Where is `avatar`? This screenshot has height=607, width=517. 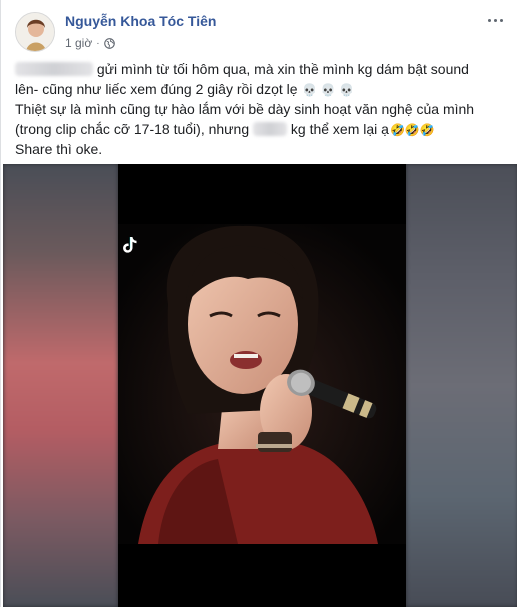 avatar is located at coordinates (35, 32).